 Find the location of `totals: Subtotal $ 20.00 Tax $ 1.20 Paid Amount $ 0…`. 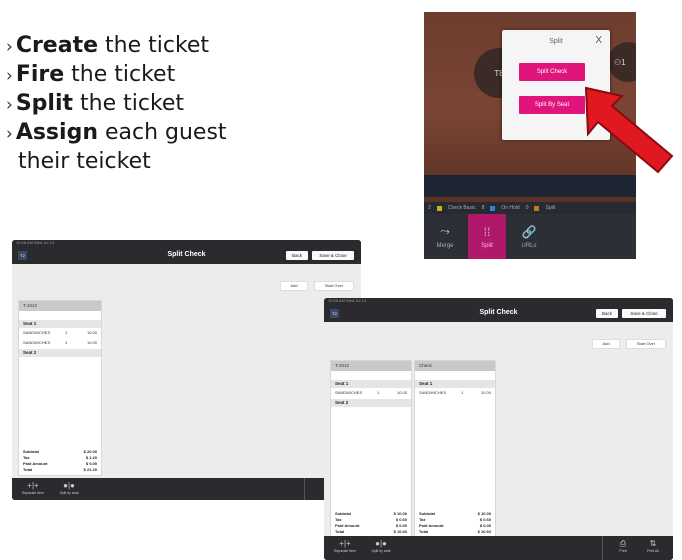

totals: Subtotal $ 20.00 Tax $ 1.20 Paid Amount $ 0… is located at coordinates (60, 460).